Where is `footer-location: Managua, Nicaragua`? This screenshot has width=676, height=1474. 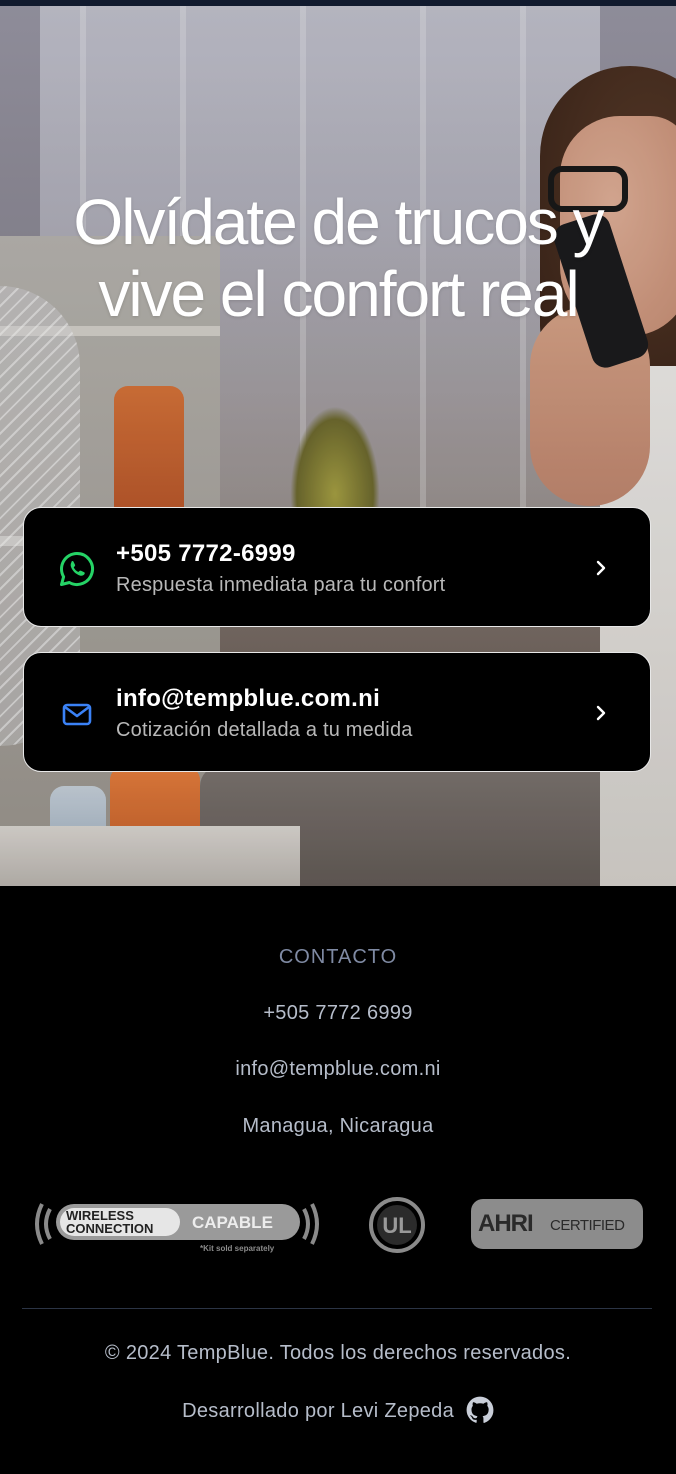
footer-location: Managua, Nicaragua is located at coordinates (338, 1126).